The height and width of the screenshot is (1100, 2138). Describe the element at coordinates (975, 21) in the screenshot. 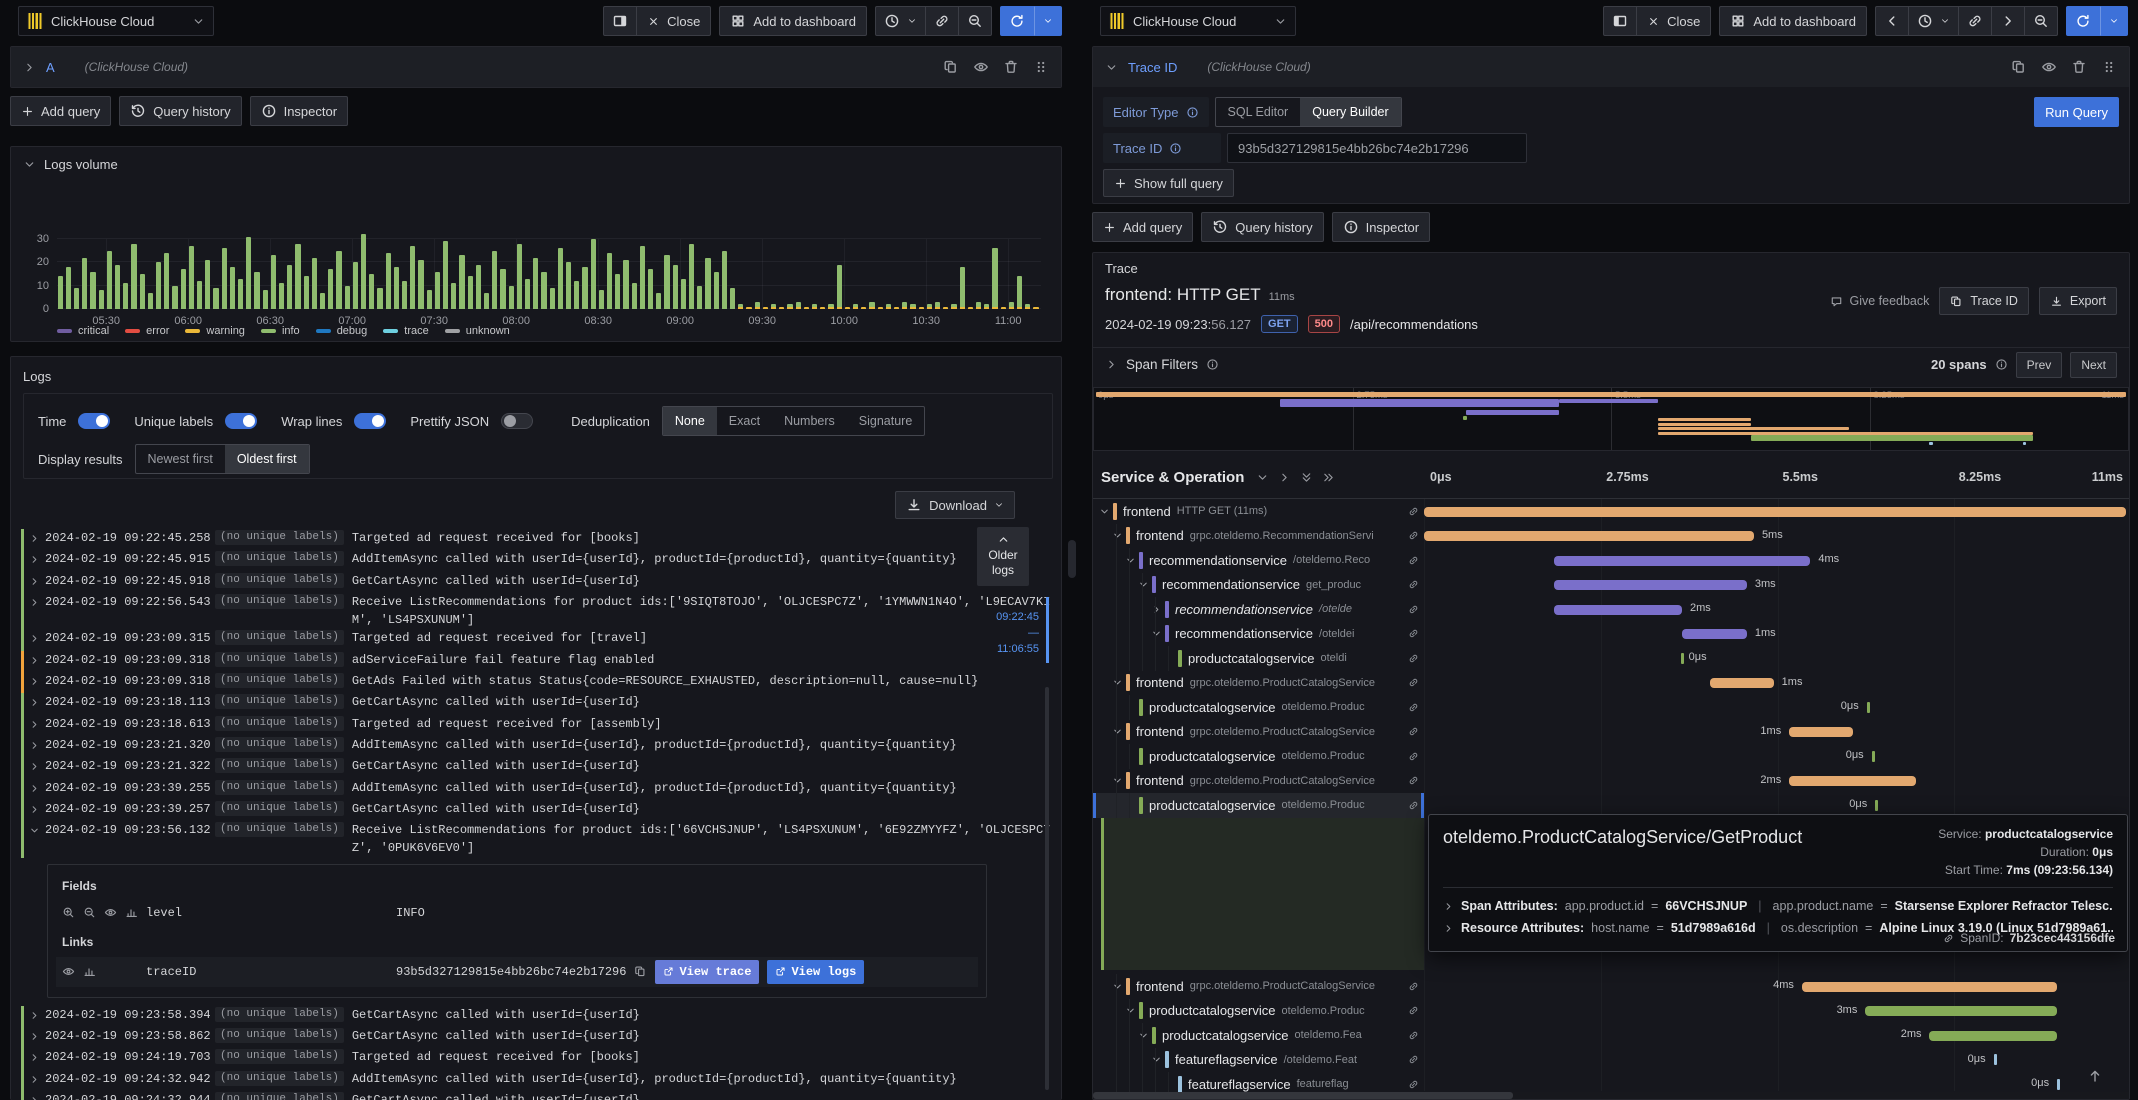

I see `zoom-out-button` at that location.